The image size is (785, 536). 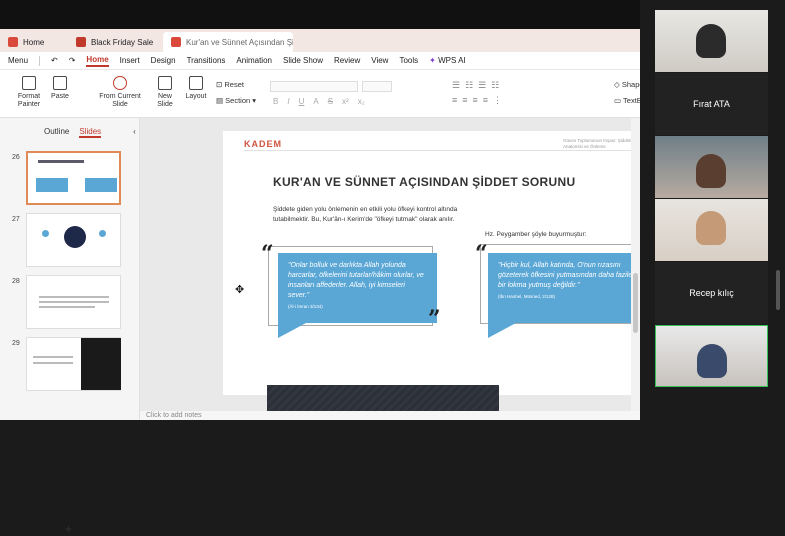 I want to click on menu-home: Home, so click(x=97, y=61).